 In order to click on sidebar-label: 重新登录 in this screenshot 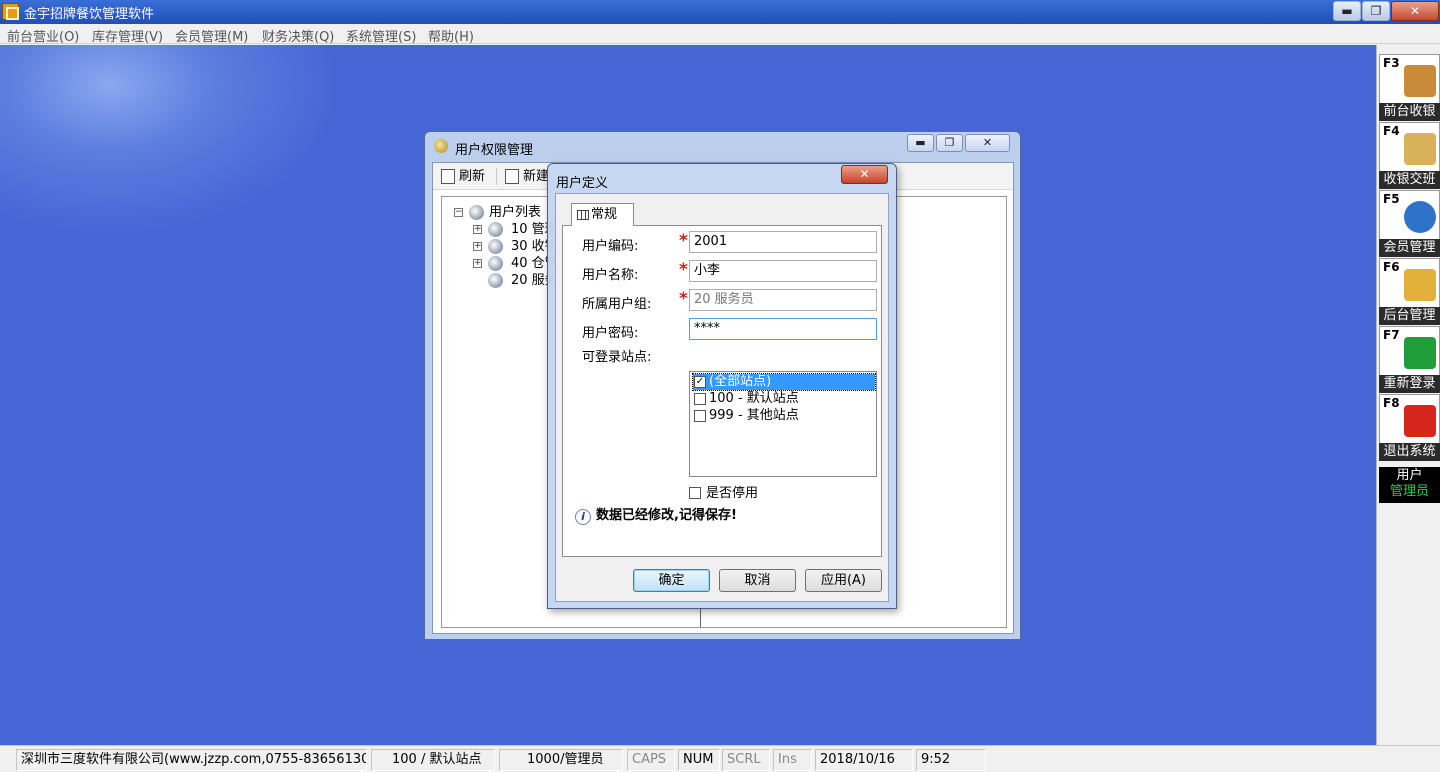, I will do `click(1409, 384)`.